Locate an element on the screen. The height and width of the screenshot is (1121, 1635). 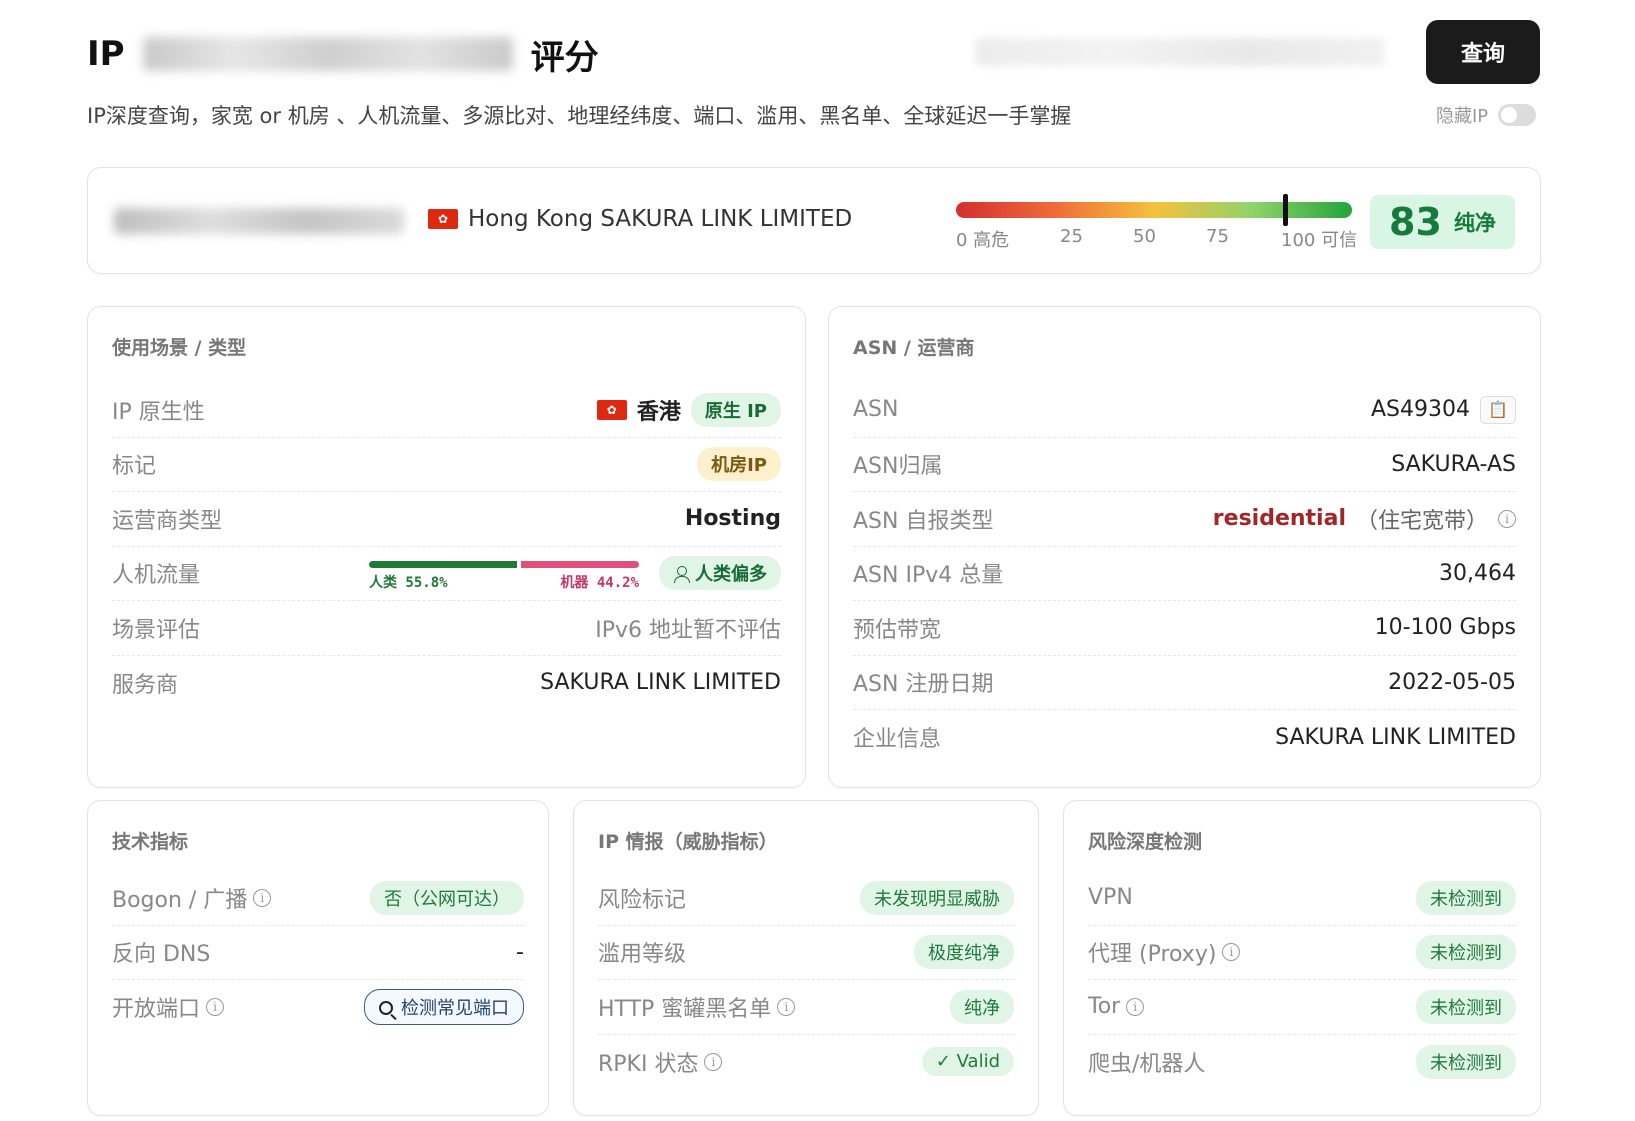
provider-label: 服务商 is located at coordinates (145, 685).